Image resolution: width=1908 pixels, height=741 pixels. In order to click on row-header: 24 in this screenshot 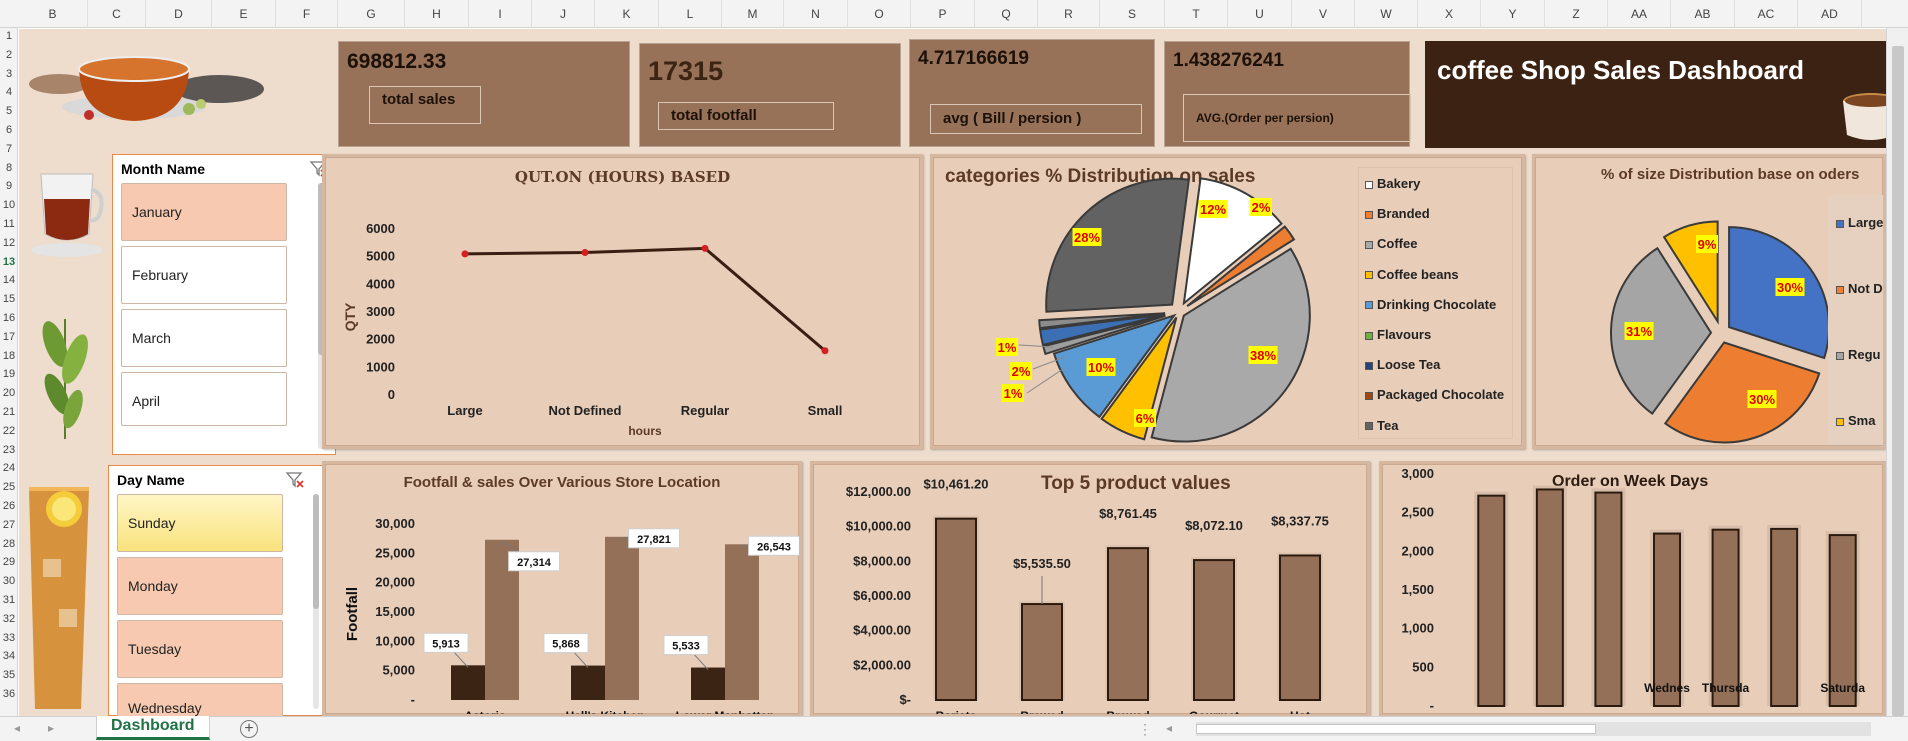, I will do `click(9, 468)`.